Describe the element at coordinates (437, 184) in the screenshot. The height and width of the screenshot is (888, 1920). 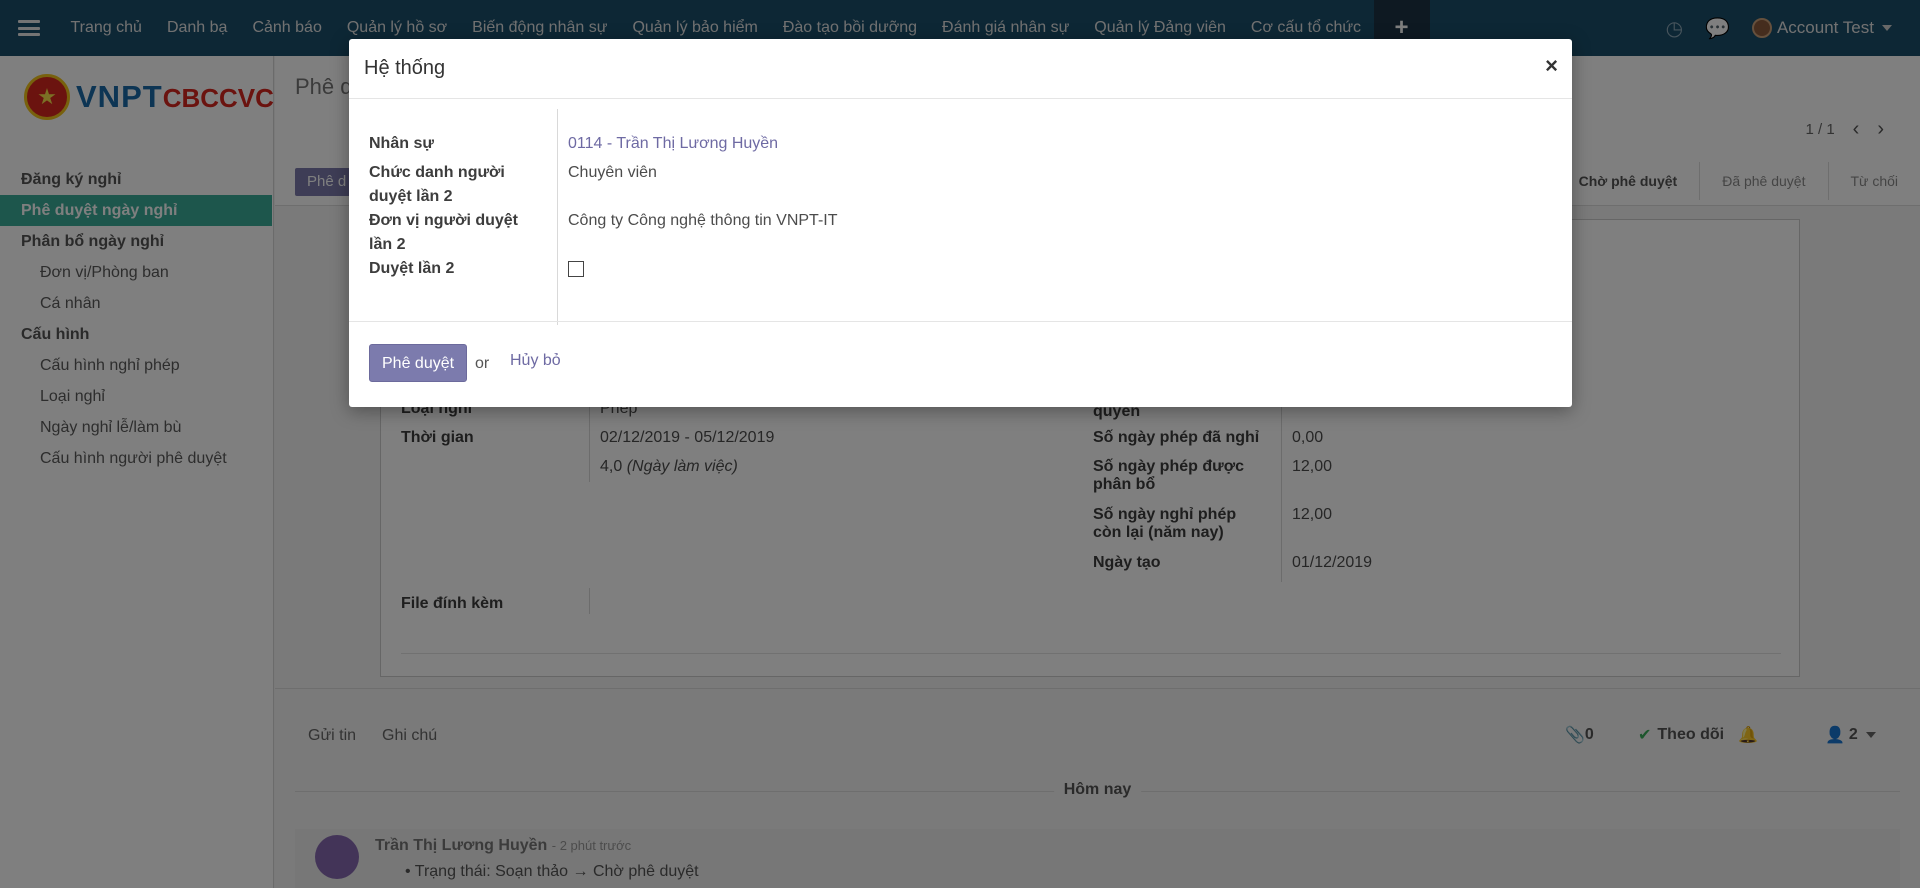
I see `field-label-chuc-danh: Chức danh người duyệt lần 2` at that location.